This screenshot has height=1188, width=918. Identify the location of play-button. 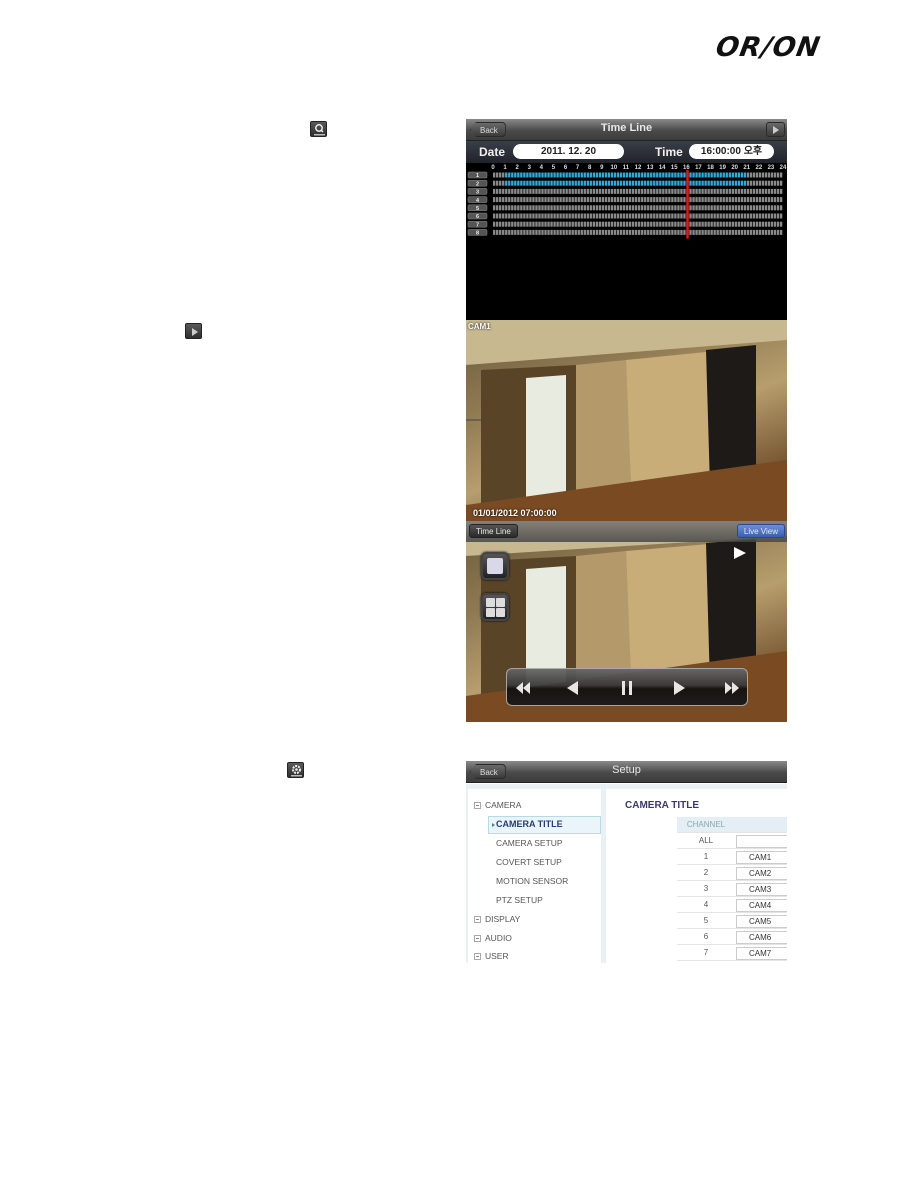
(679, 688).